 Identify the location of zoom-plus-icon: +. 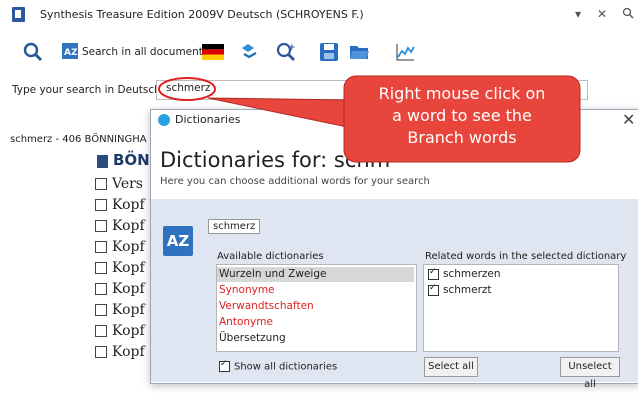
(286, 52).